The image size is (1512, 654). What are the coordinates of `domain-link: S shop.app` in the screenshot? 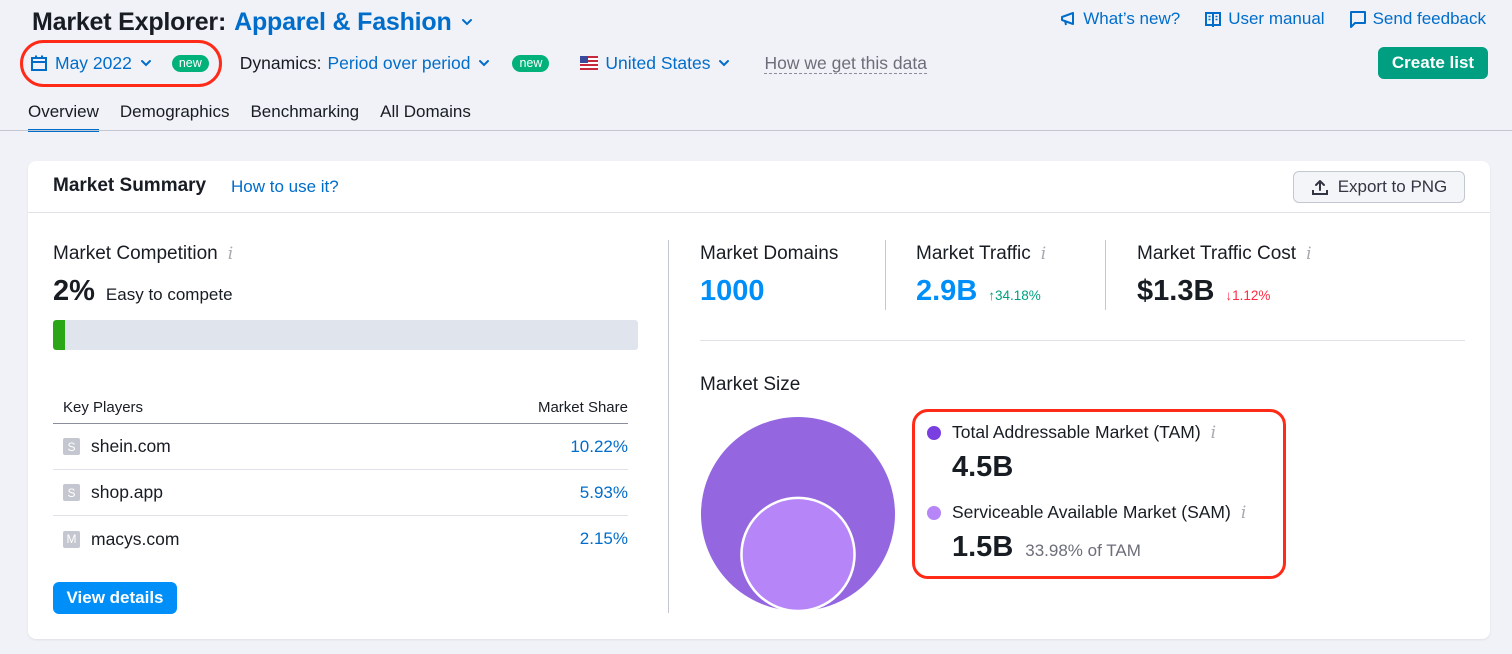 It's located at (113, 492).